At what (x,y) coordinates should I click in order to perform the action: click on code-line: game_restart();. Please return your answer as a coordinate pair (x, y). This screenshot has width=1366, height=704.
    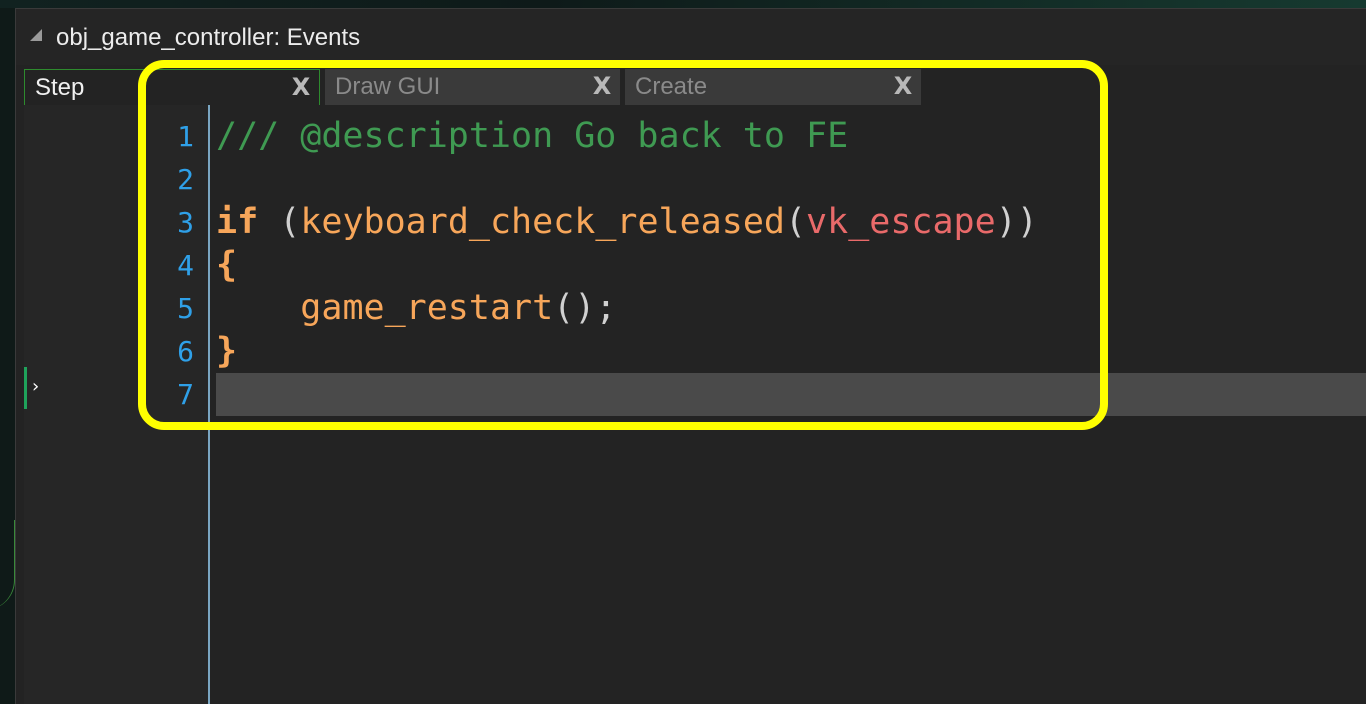
    Looking at the image, I should click on (791, 308).